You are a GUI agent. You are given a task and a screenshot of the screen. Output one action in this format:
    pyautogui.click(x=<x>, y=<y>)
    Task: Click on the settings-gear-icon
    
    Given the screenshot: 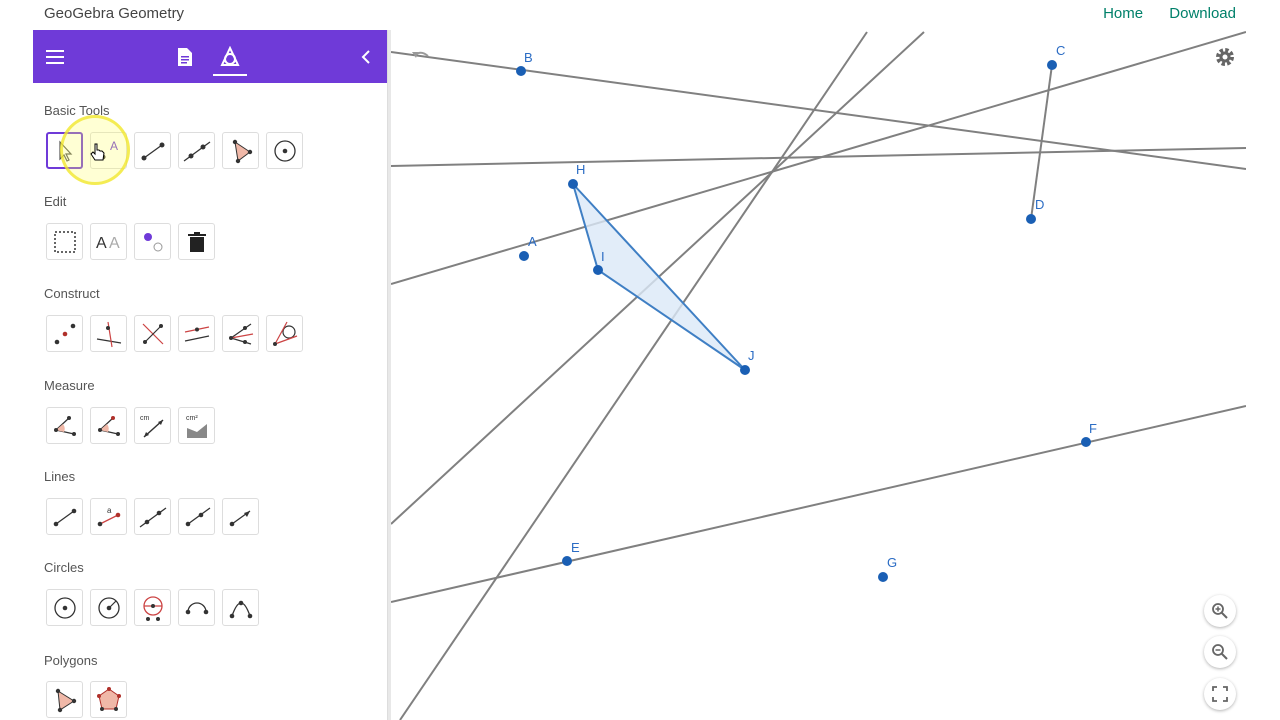 What is the action you would take?
    pyautogui.click(x=1225, y=59)
    